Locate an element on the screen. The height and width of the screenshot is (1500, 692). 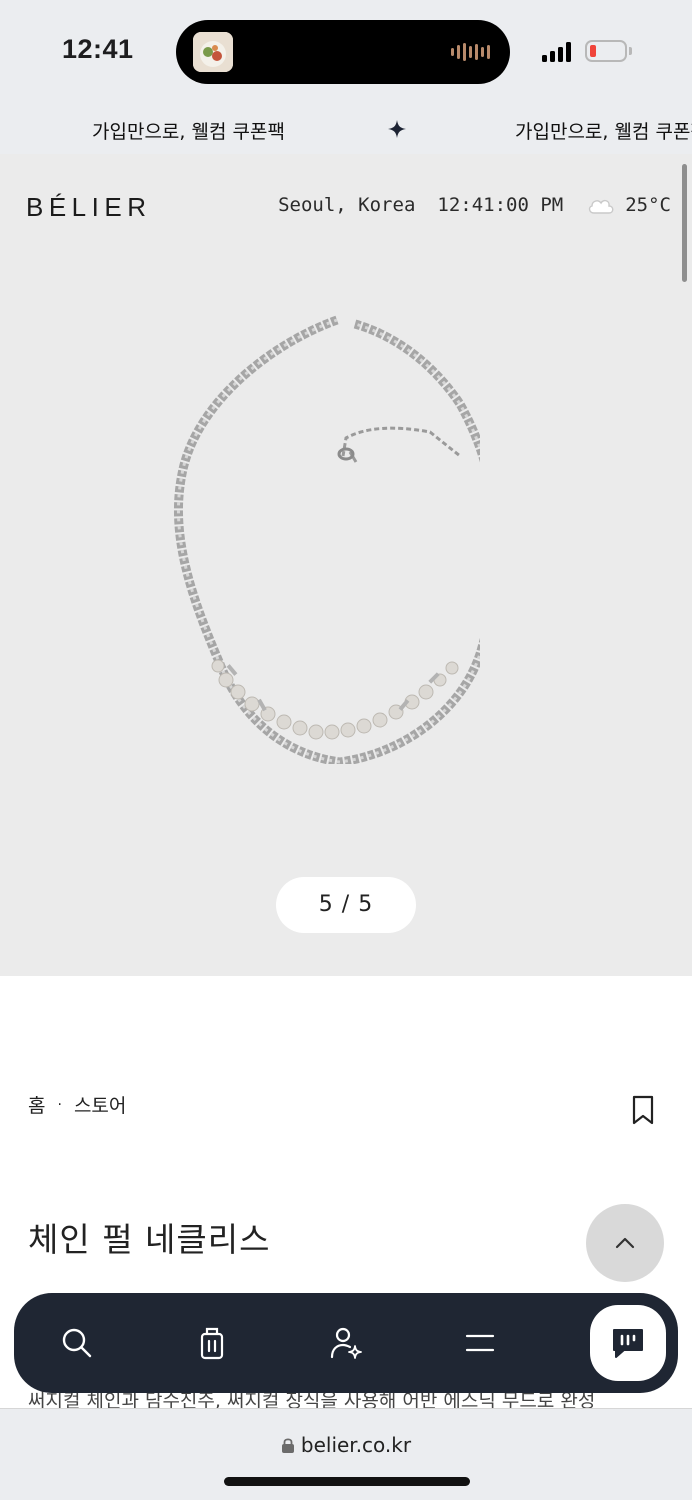
chat-button is located at coordinates (628, 1343).